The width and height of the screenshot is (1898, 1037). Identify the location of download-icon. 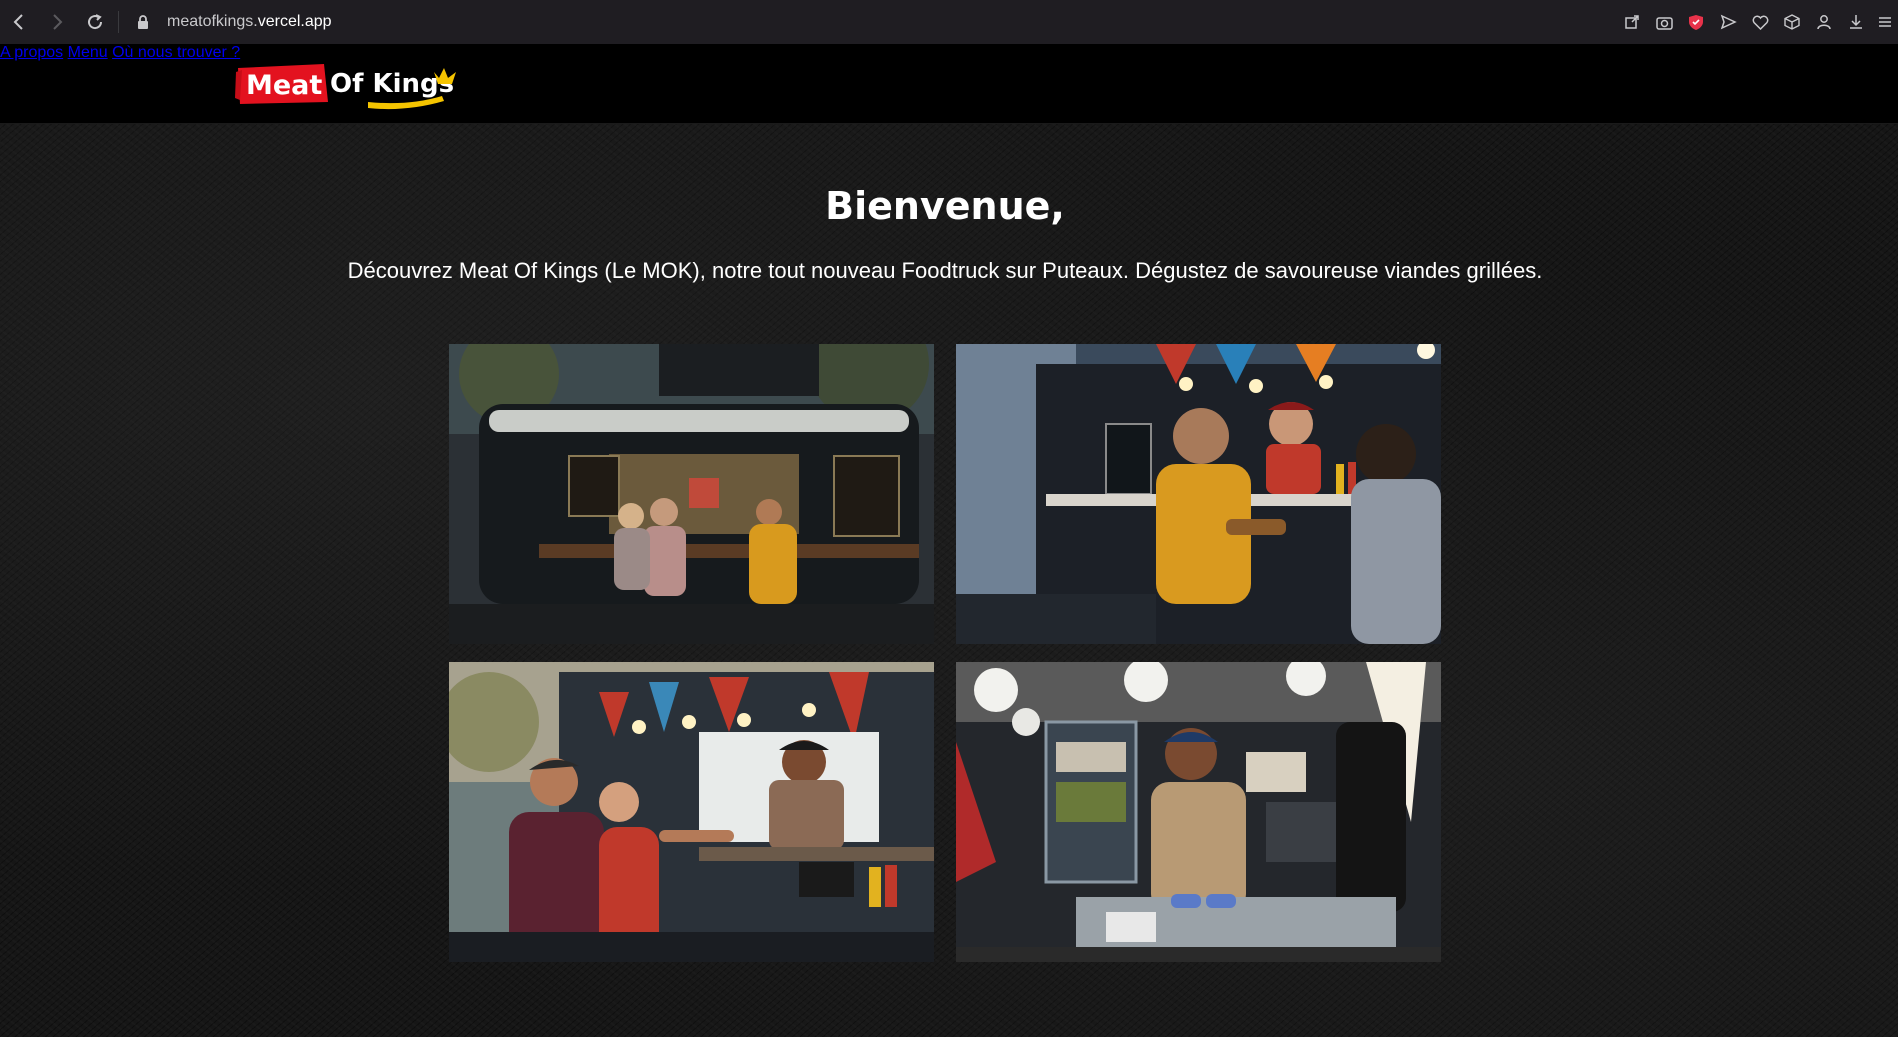
(1856, 22).